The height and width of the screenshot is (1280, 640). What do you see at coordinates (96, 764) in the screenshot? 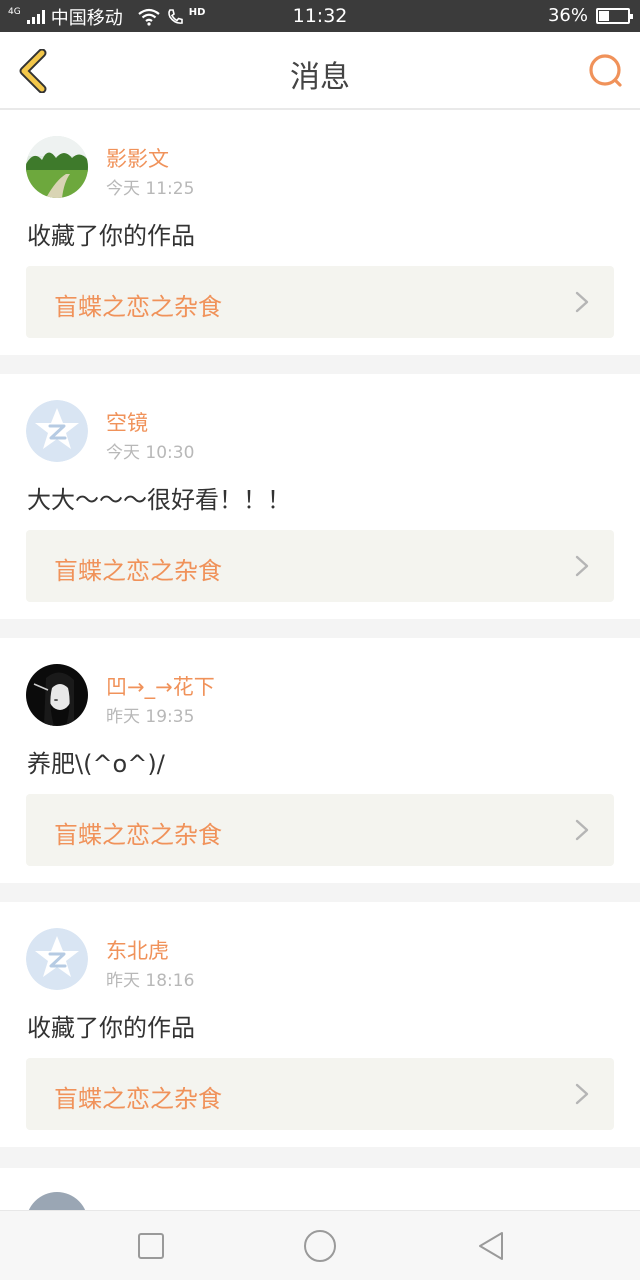
I see `message-text: 养肥\(^o^)/` at bounding box center [96, 764].